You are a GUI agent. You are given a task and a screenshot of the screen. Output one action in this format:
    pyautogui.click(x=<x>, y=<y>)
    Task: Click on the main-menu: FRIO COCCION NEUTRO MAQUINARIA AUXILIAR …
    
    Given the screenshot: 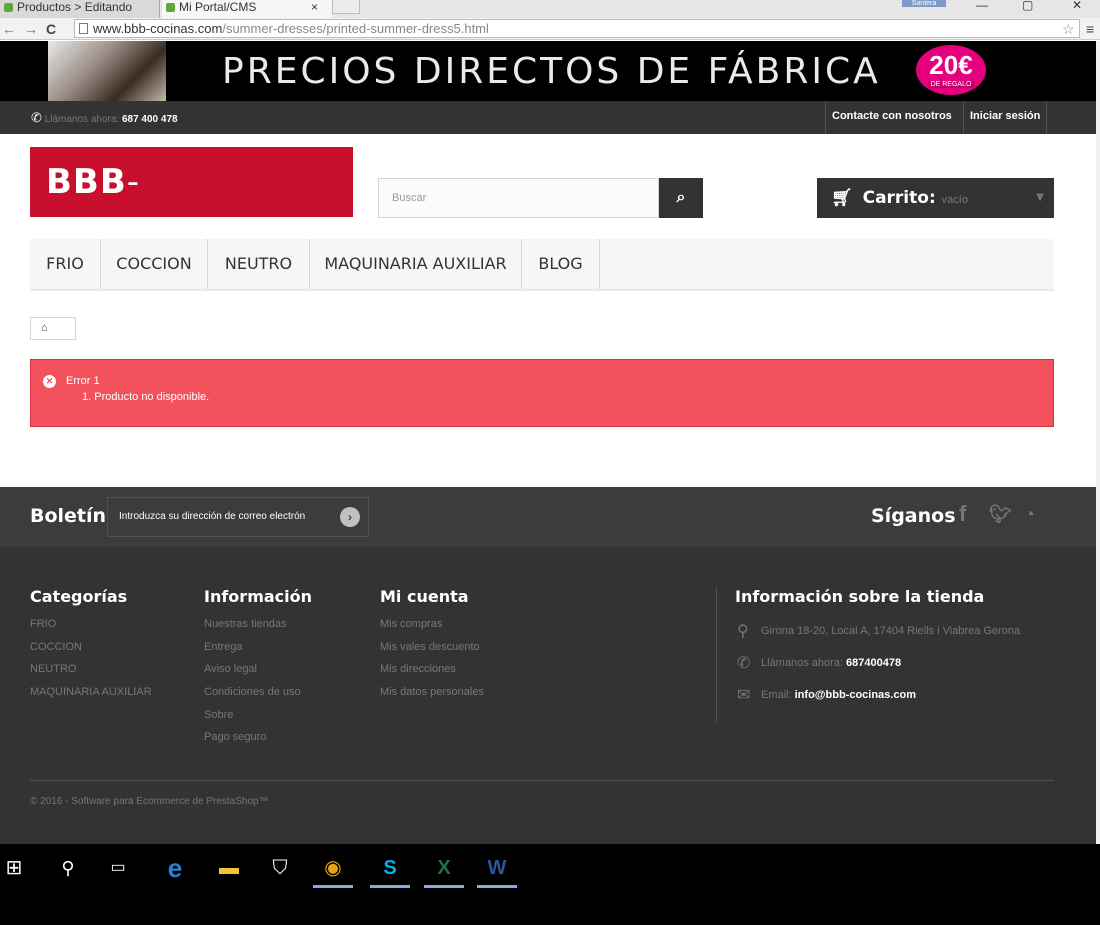 What is the action you would take?
    pyautogui.click(x=542, y=265)
    